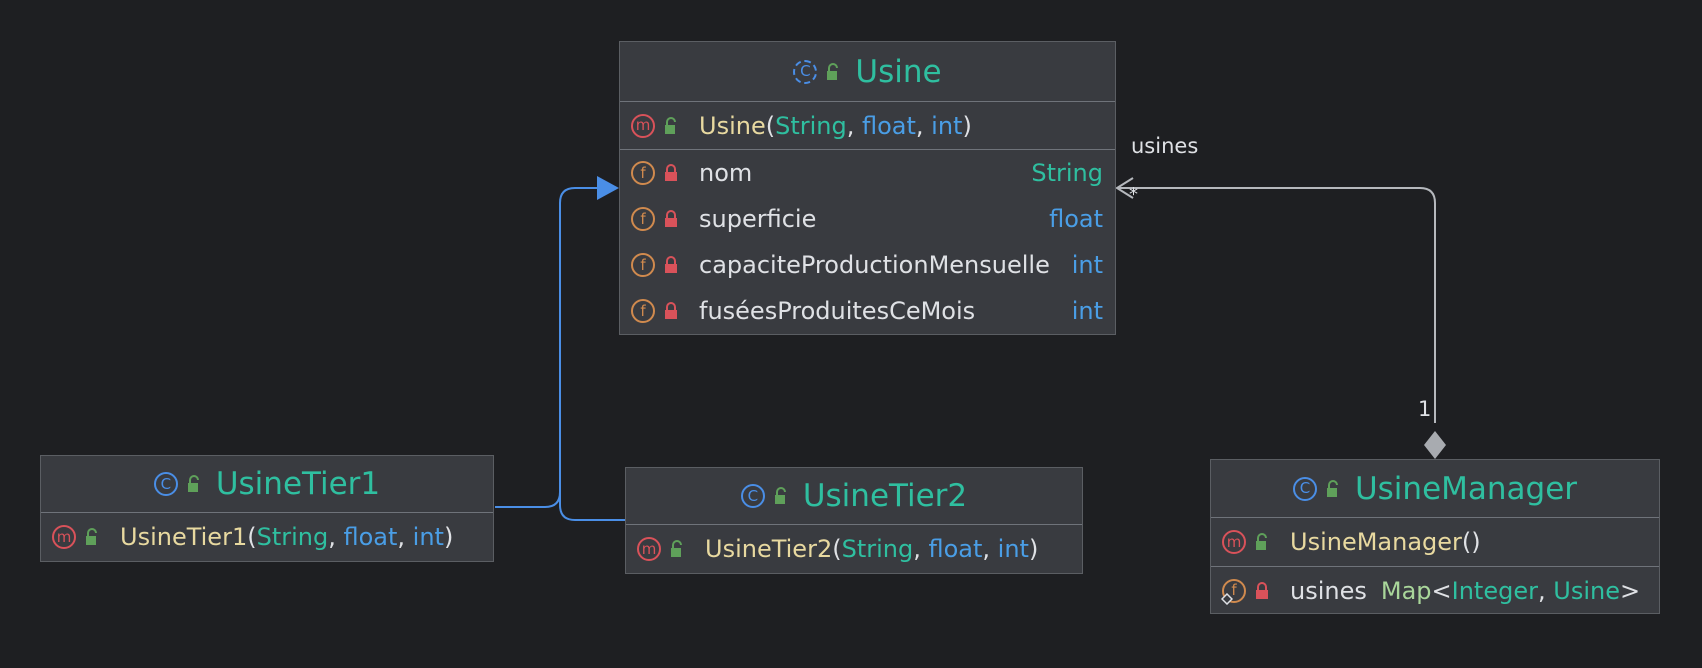 Image resolution: width=1702 pixels, height=668 pixels. What do you see at coordinates (1494, 590) in the screenshot?
I see `generic-key-type: Integer` at bounding box center [1494, 590].